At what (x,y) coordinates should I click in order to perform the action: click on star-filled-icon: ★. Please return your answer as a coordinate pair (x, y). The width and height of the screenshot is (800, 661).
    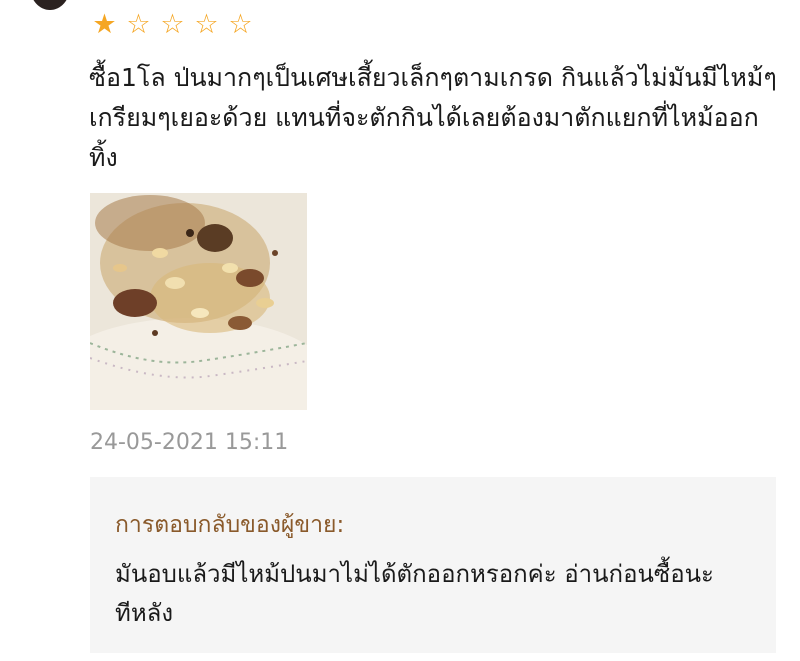
    Looking at the image, I should click on (104, 24).